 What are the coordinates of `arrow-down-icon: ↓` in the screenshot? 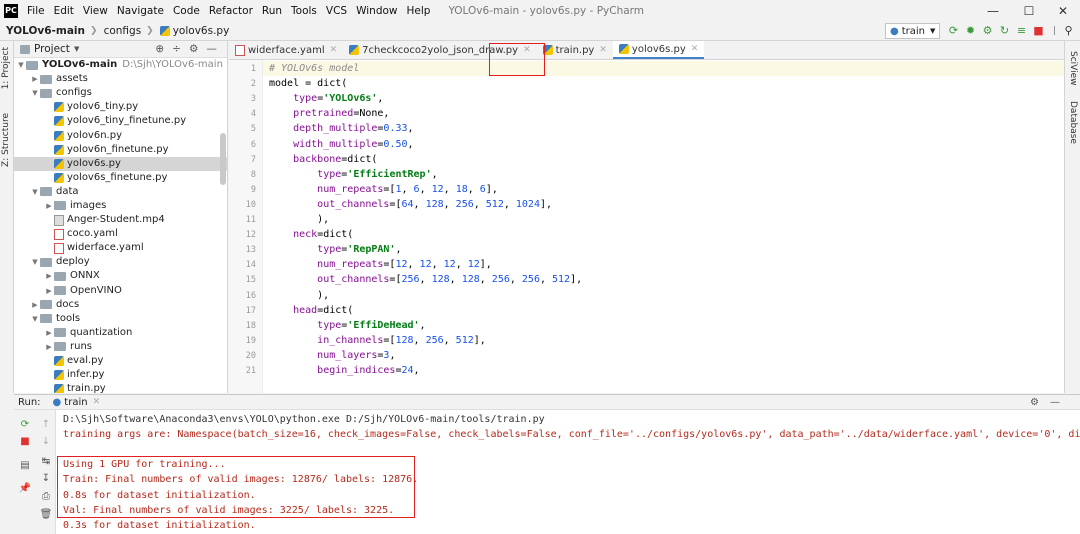 It's located at (46, 441).